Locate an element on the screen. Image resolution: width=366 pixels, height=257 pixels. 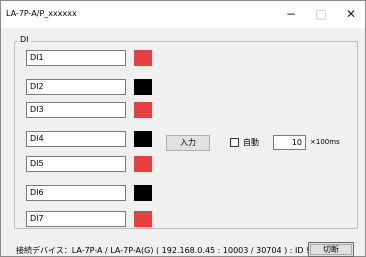
di5-field: DI5 is located at coordinates (76, 164).